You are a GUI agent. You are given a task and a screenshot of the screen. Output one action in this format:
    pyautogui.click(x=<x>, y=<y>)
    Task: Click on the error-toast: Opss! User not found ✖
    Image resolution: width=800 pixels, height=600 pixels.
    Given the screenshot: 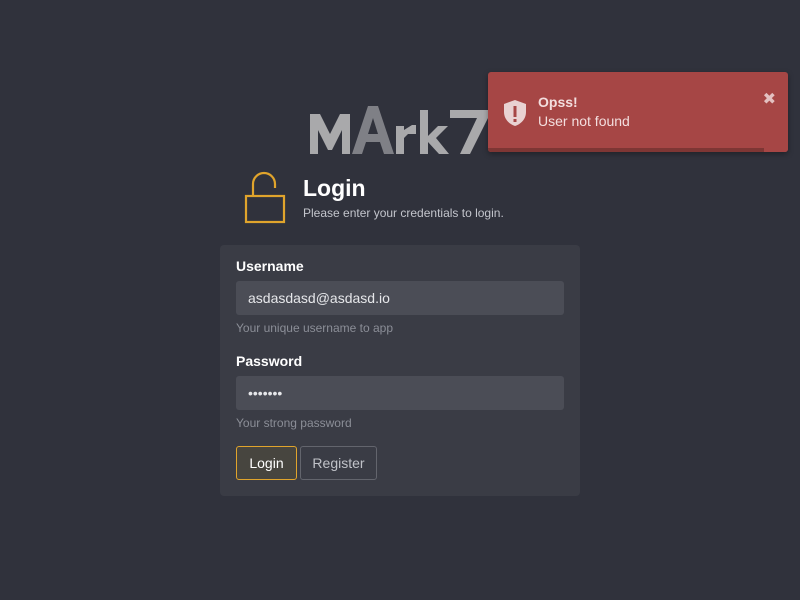 What is the action you would take?
    pyautogui.click(x=638, y=112)
    